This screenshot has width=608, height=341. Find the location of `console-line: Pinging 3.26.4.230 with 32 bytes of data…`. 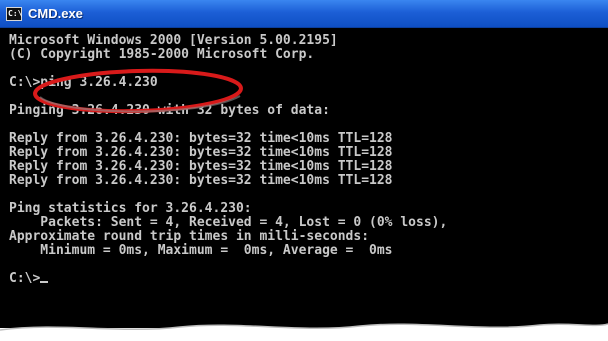

console-line: Pinging 3.26.4.230 with 32 bytes of data… is located at coordinates (169, 110).